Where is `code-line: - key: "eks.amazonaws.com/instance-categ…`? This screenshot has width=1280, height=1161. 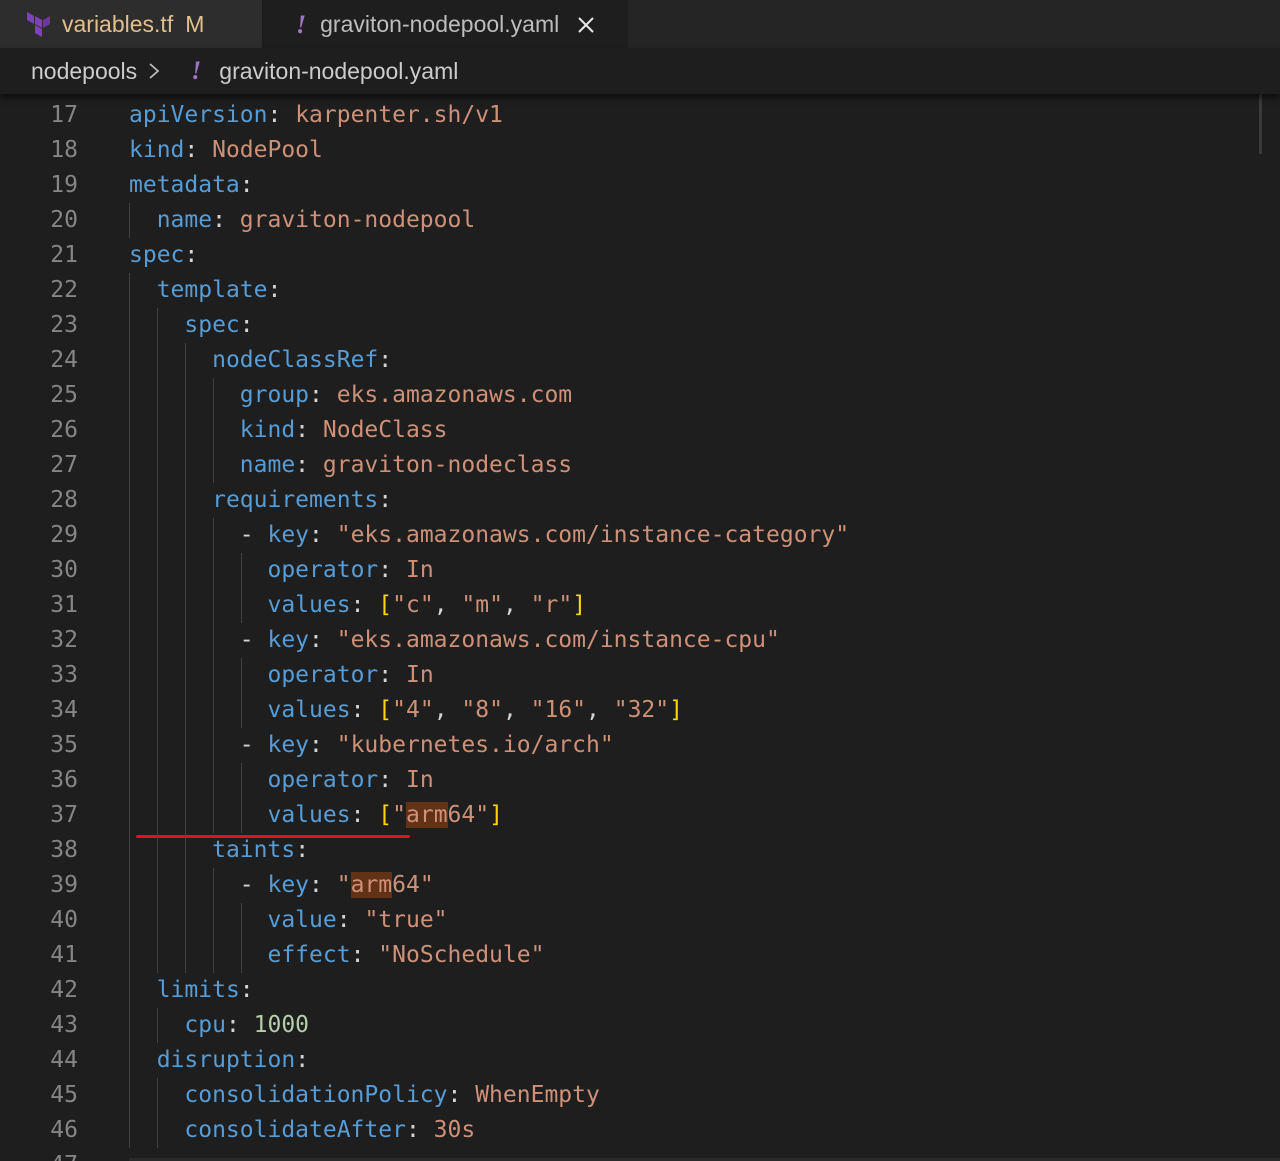 code-line: - key: "eks.amazonaws.com/instance-categ… is located at coordinates (489, 535).